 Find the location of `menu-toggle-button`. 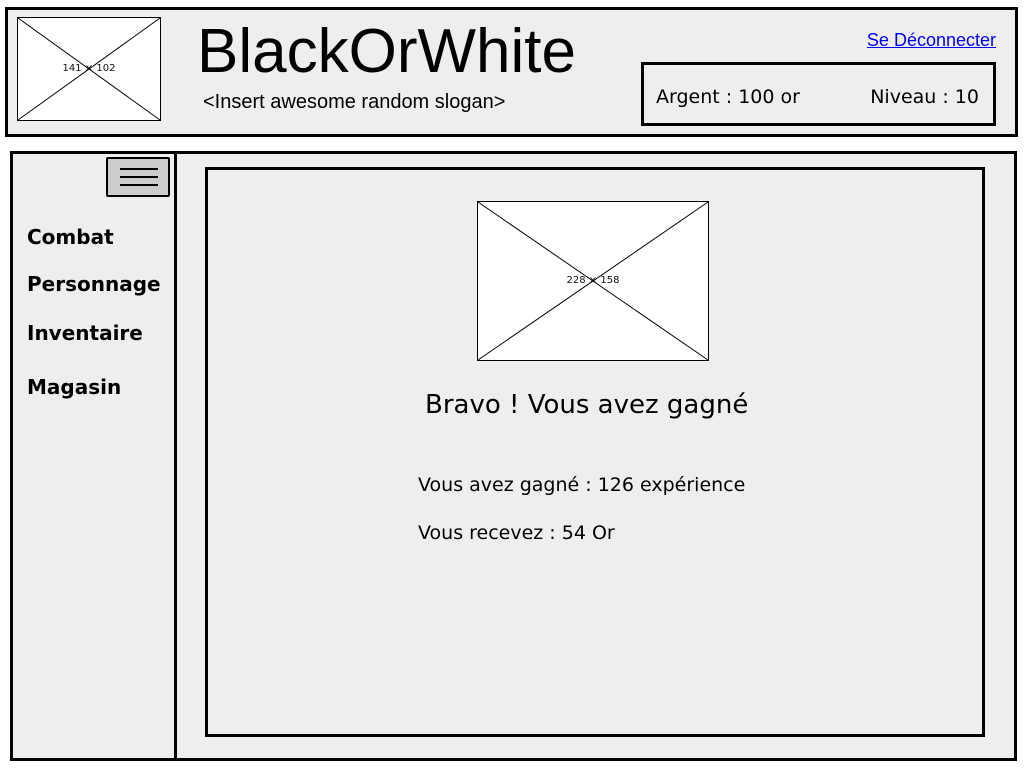

menu-toggle-button is located at coordinates (138, 177).